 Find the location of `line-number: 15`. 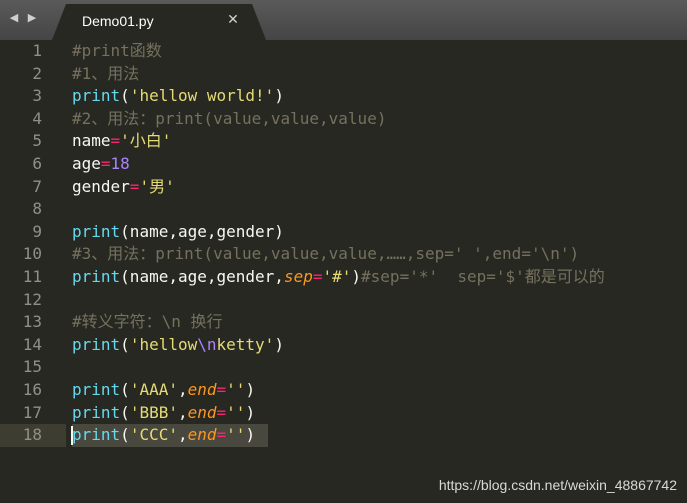

line-number: 15 is located at coordinates (32, 367).